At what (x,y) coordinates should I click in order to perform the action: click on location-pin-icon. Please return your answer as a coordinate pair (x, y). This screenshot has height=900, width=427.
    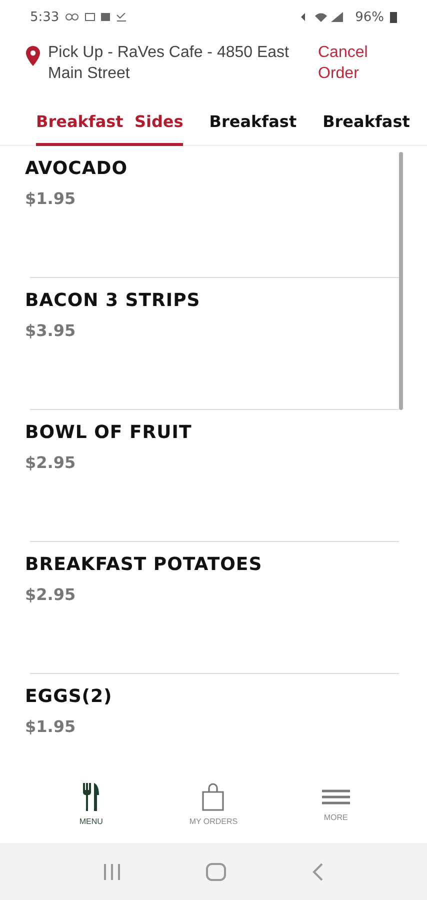
    Looking at the image, I should click on (33, 56).